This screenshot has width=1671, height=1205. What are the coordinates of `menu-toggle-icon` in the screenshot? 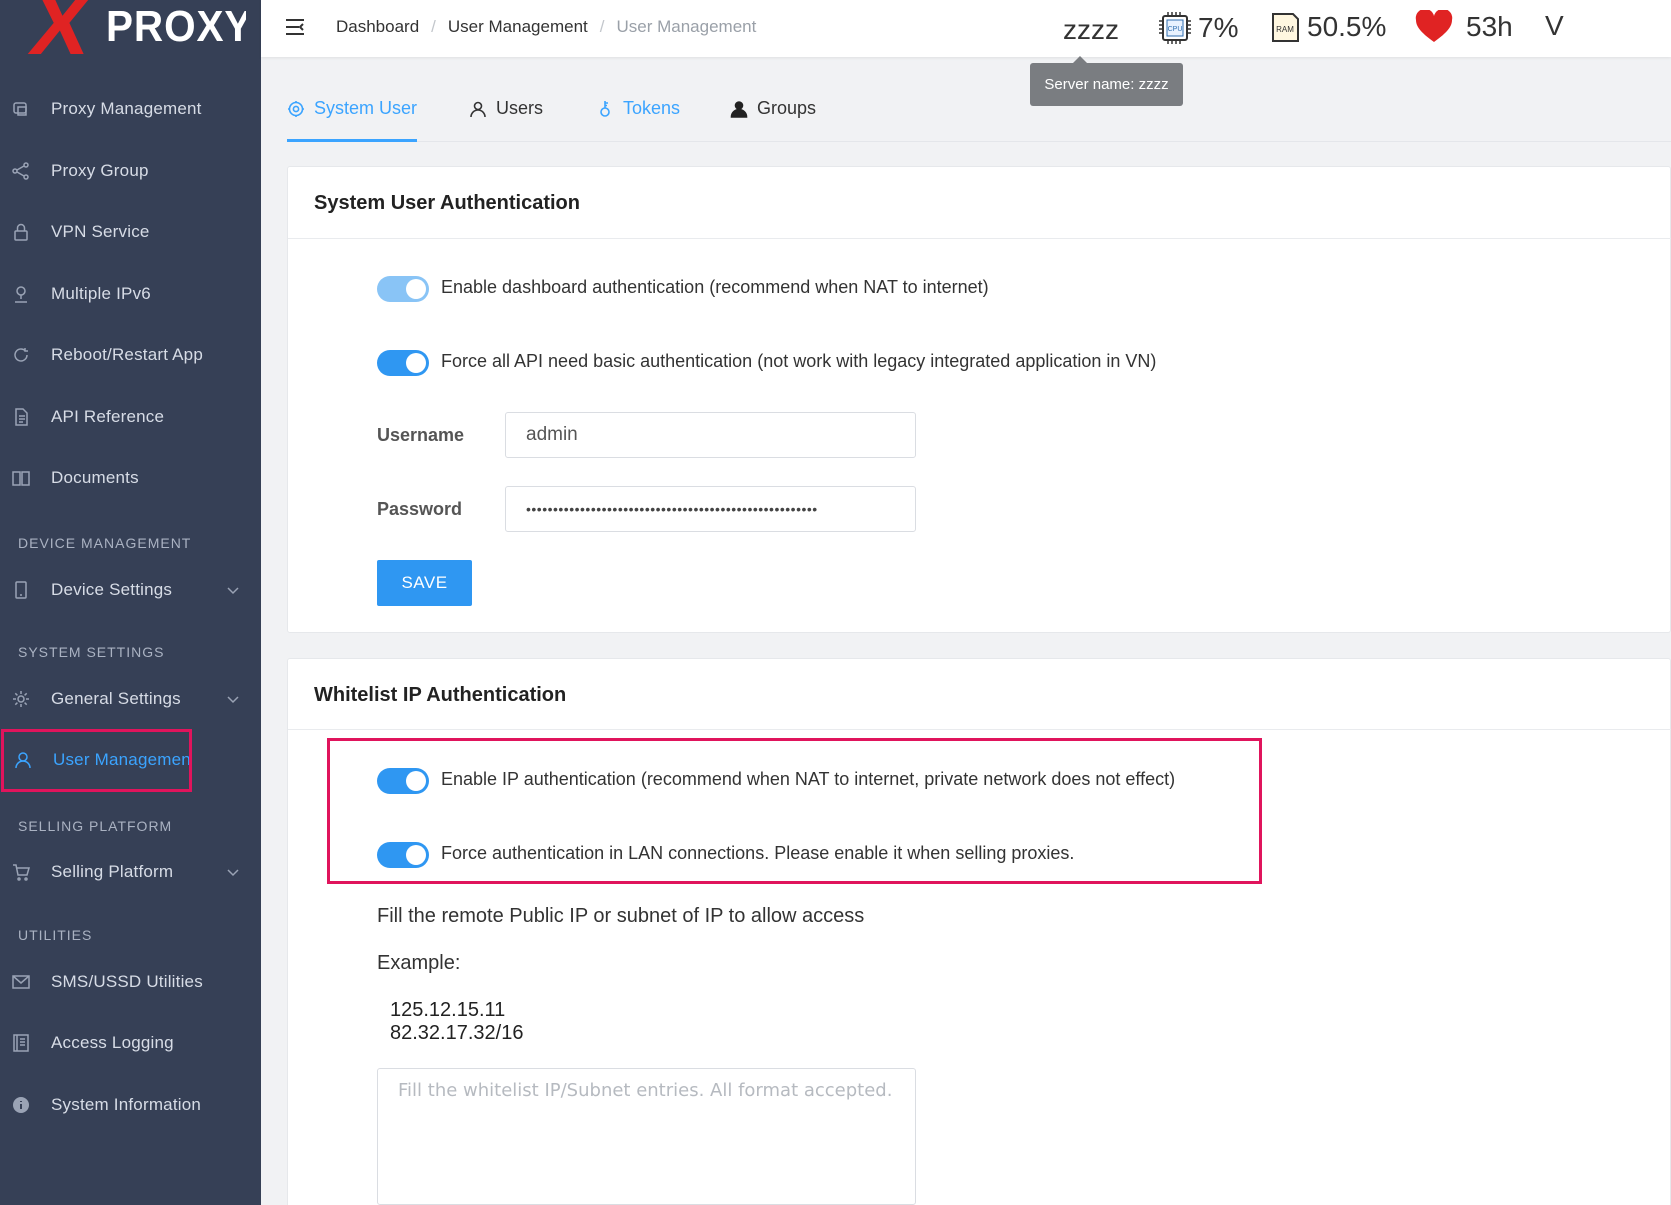 It's located at (295, 27).